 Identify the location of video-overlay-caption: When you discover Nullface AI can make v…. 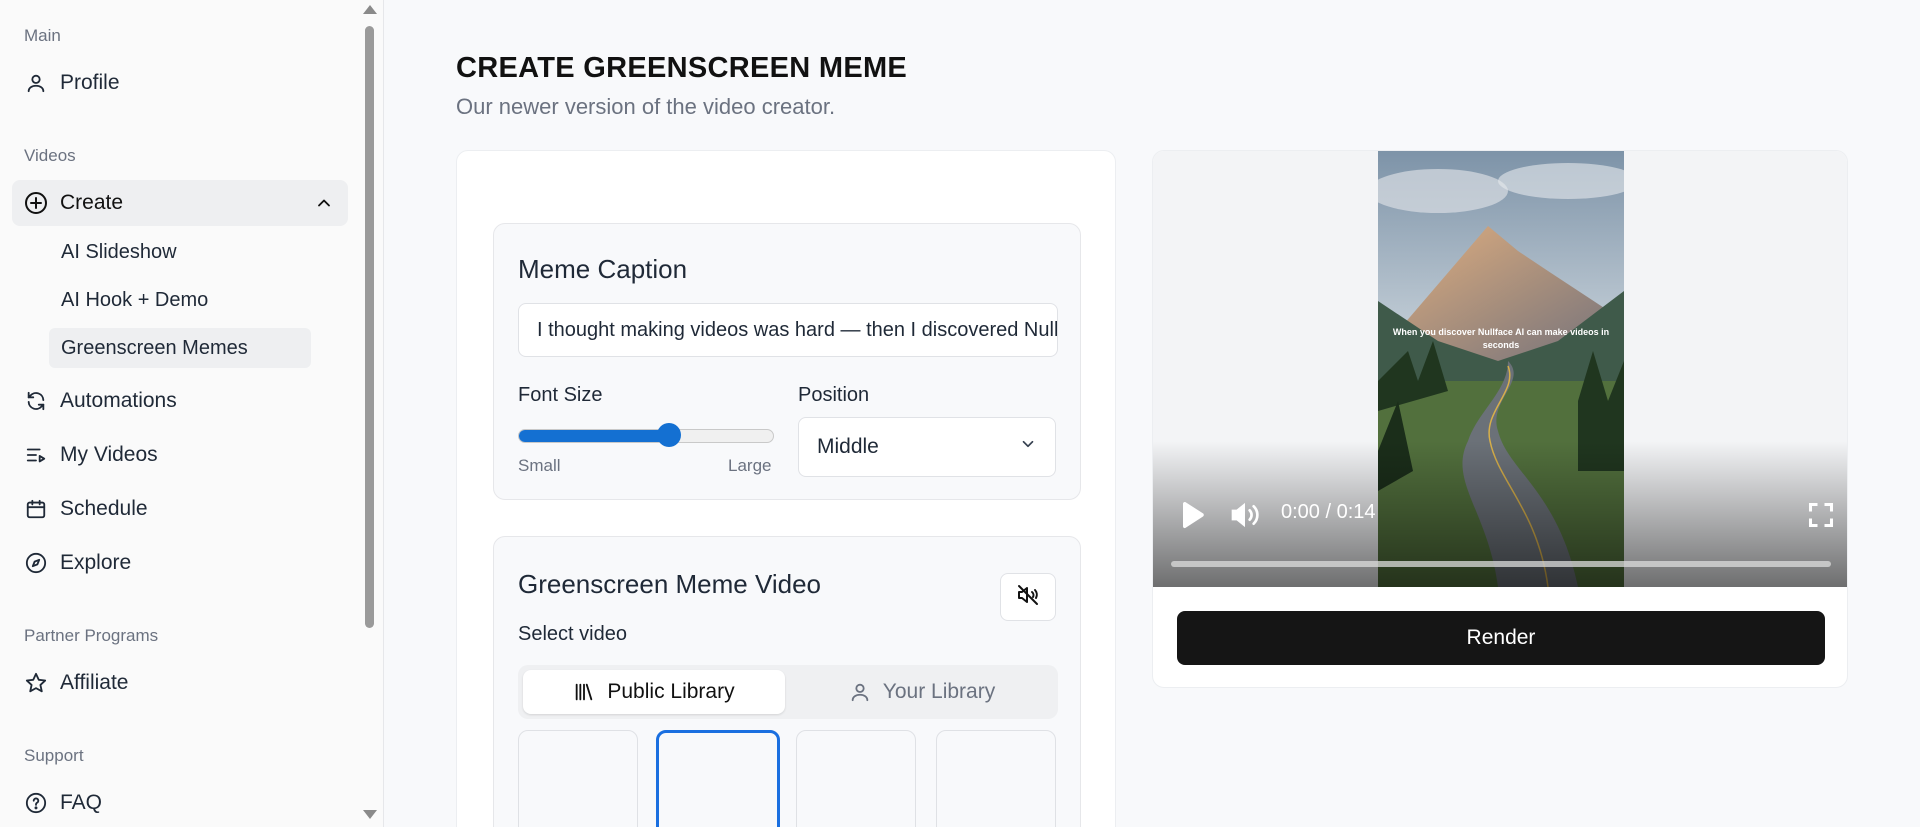
(1501, 338).